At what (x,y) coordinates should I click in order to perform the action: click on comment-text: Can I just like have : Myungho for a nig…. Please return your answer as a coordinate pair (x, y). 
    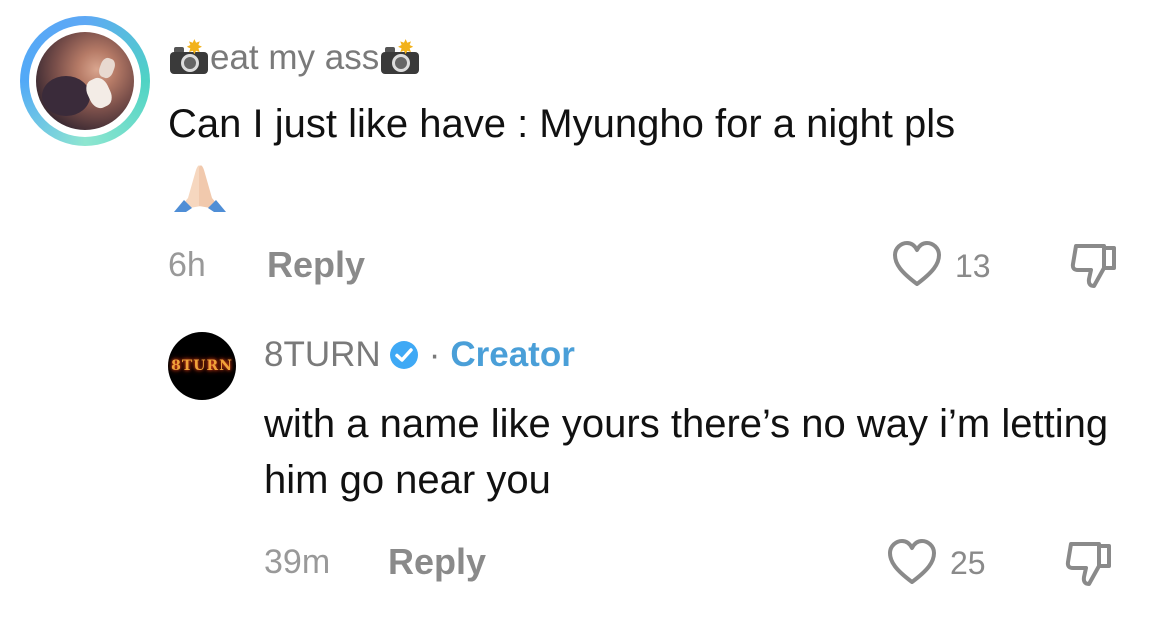
    Looking at the image, I should click on (562, 124).